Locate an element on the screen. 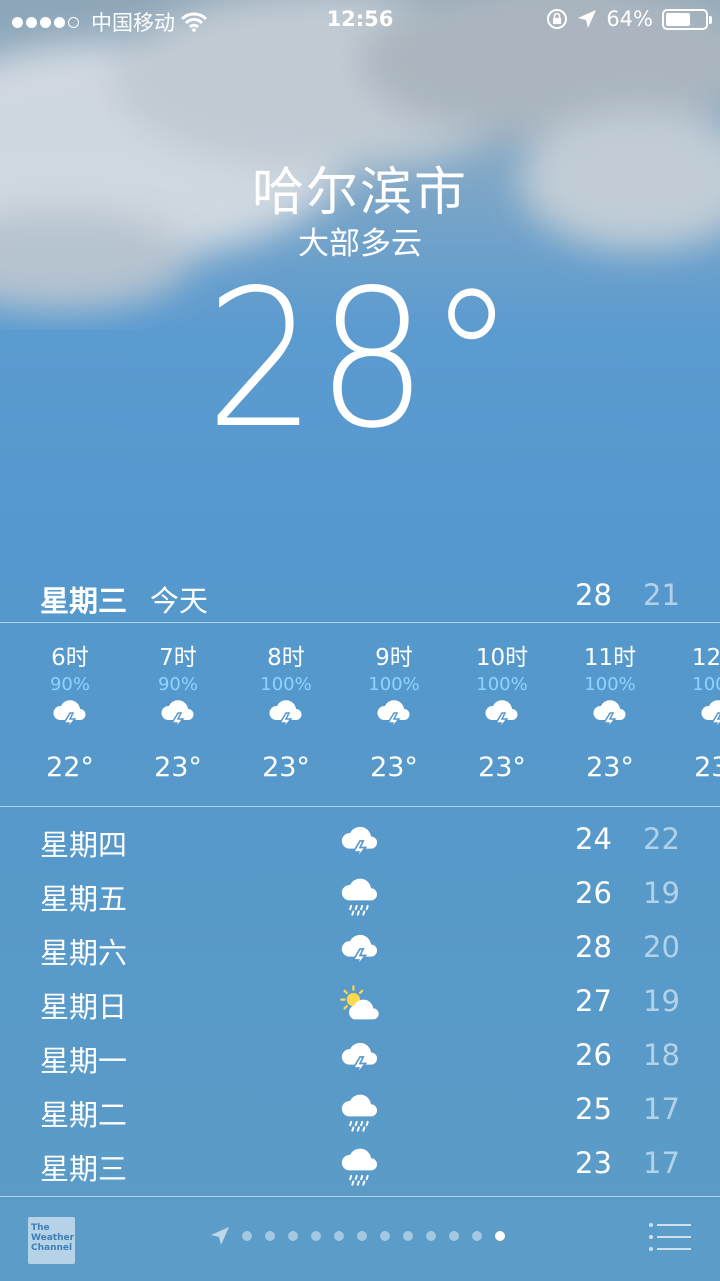  hour-label: 7时 is located at coordinates (178, 658).